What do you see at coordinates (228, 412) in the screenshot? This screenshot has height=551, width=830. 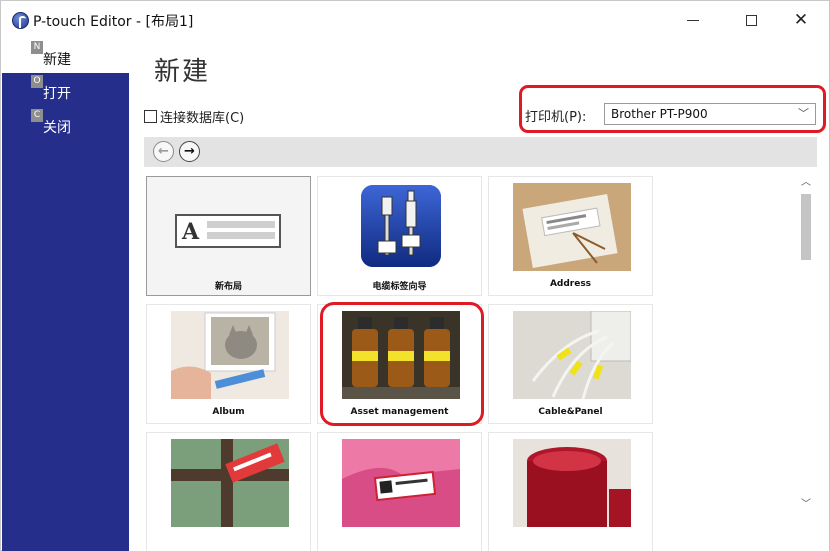 I see `template-caption: Album` at bounding box center [228, 412].